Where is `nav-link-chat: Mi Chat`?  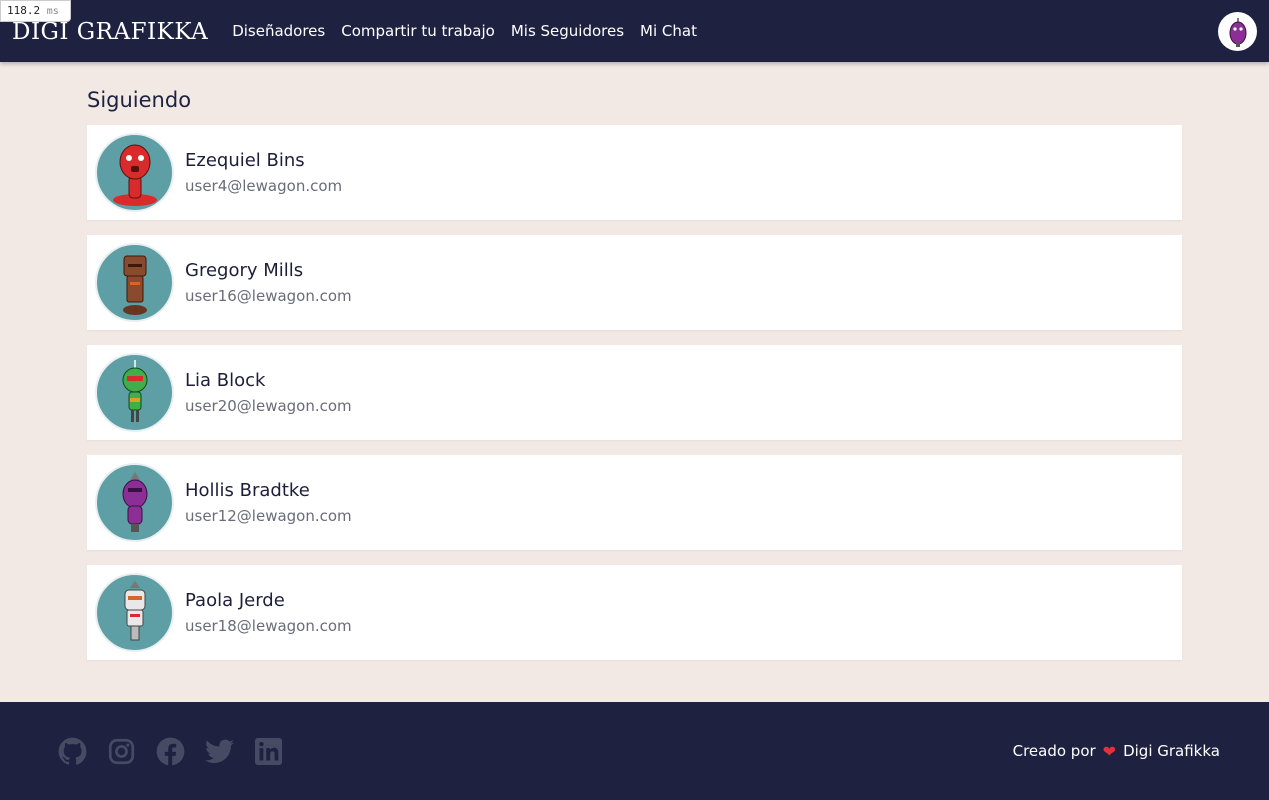
nav-link-chat: Mi Chat is located at coordinates (668, 31).